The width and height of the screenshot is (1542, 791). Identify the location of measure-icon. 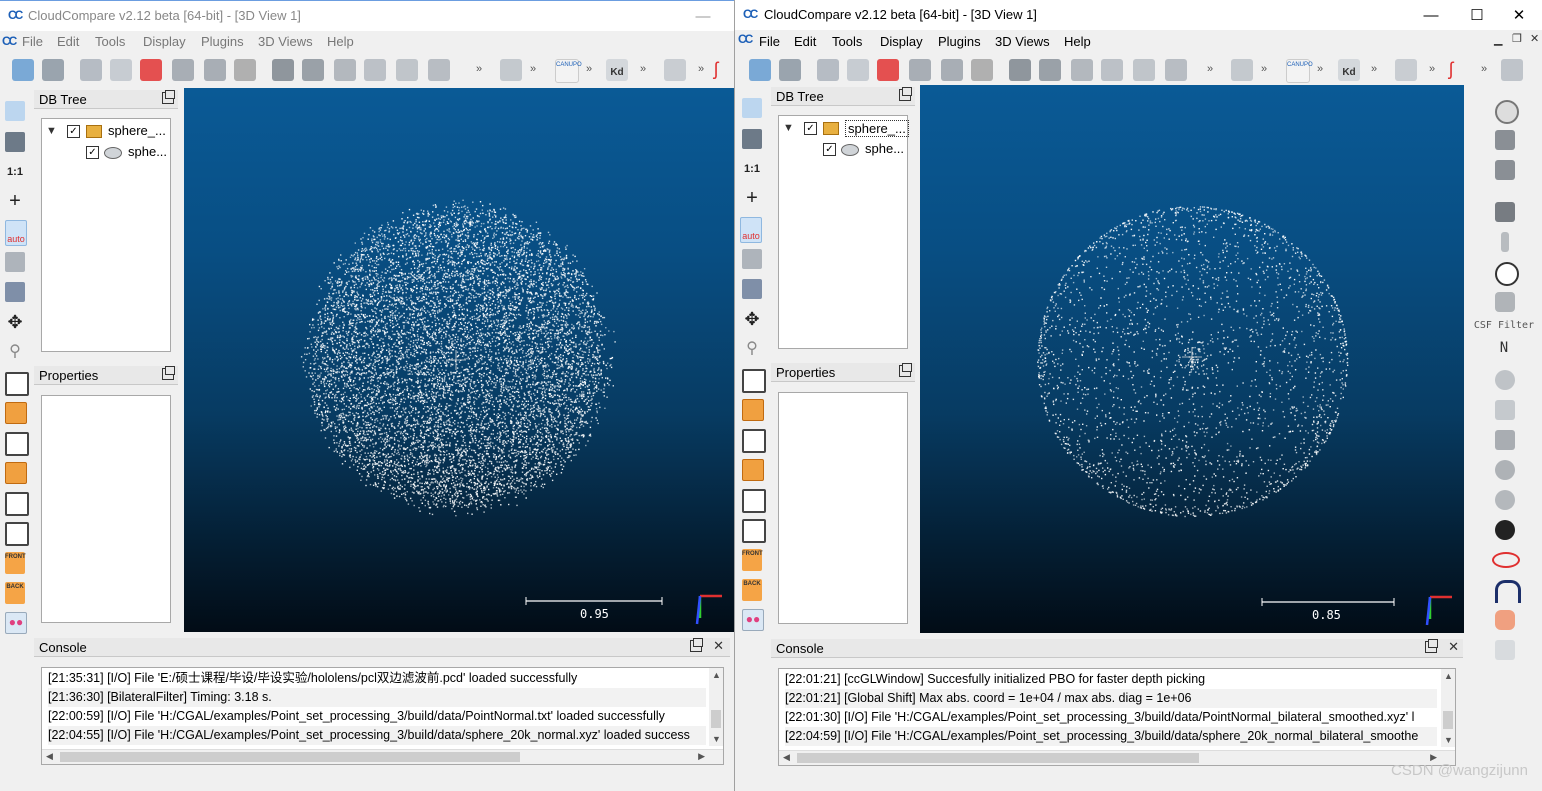
(1505, 650).